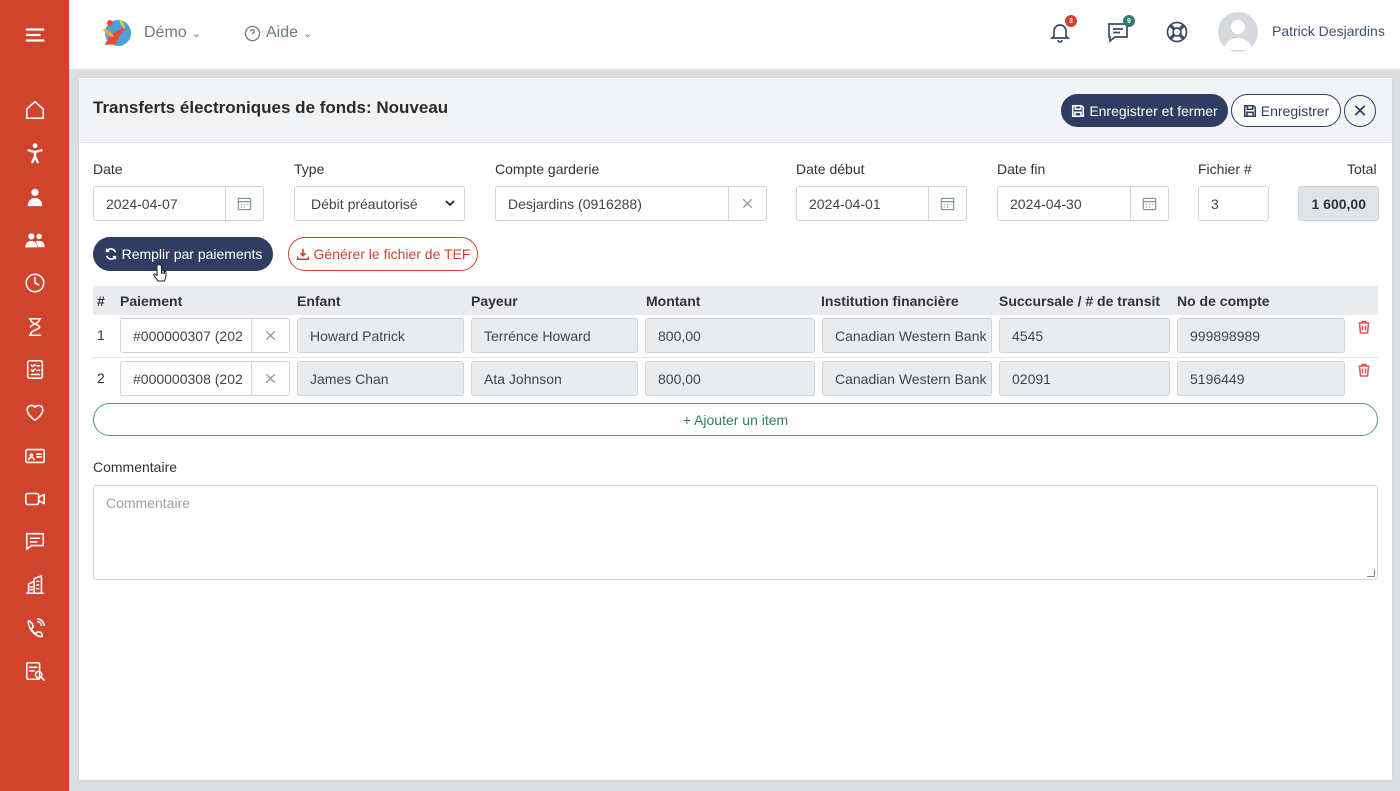 This screenshot has height=791, width=1400. What do you see at coordinates (34, 283) in the screenshot?
I see `clock-icon` at bounding box center [34, 283].